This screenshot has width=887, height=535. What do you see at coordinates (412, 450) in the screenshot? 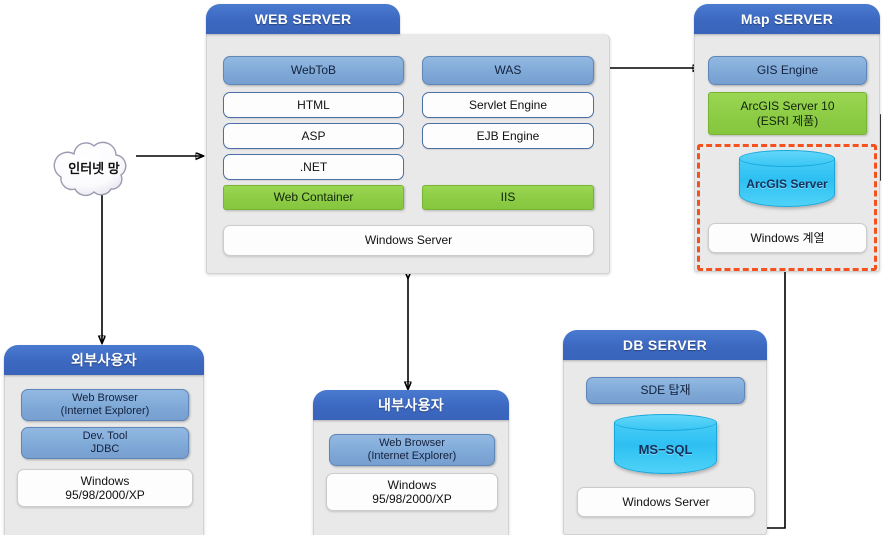
I see `block-internal-web-browser: Web Browser (Internet Explorer)` at bounding box center [412, 450].